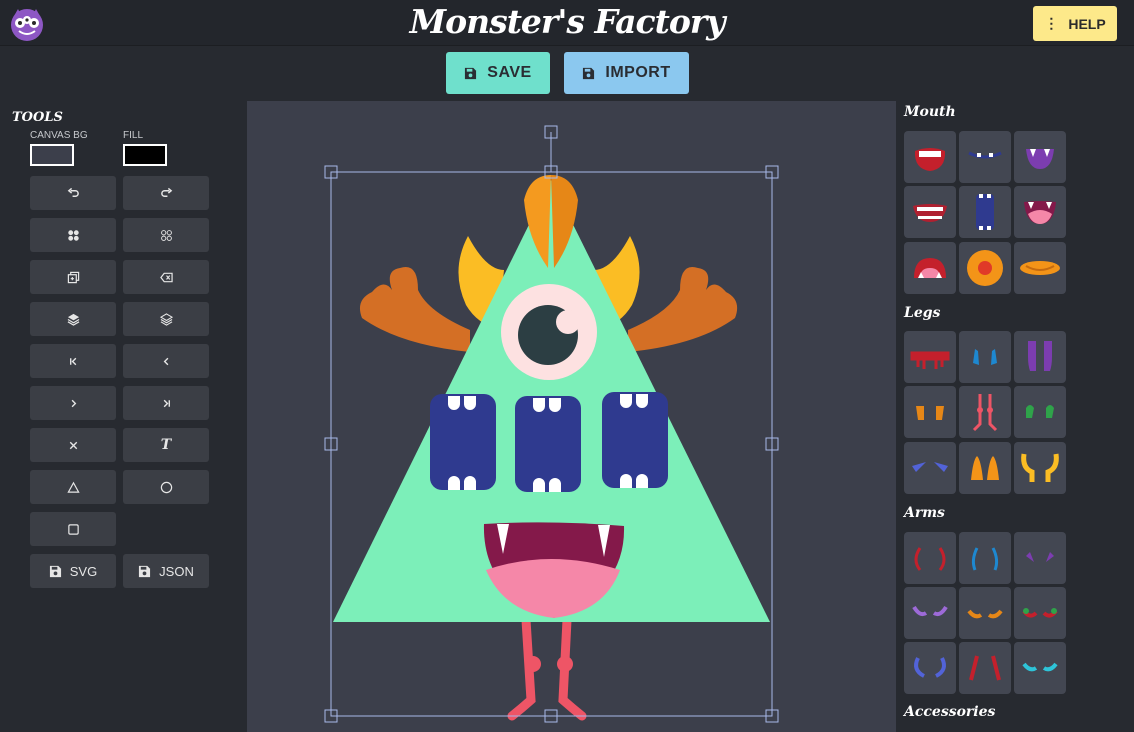  What do you see at coordinates (1051, 23) in the screenshot?
I see `more-vertical-icon: ⋮` at bounding box center [1051, 23].